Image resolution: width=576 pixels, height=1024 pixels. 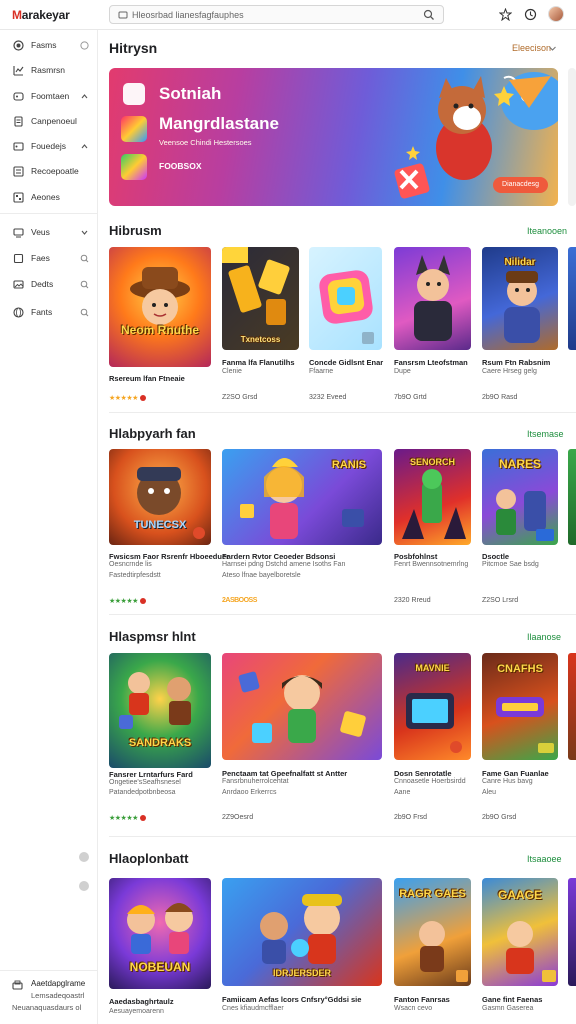 What do you see at coordinates (49, 46) in the screenshot?
I see `sidebar-item-0: Fasms` at bounding box center [49, 46].